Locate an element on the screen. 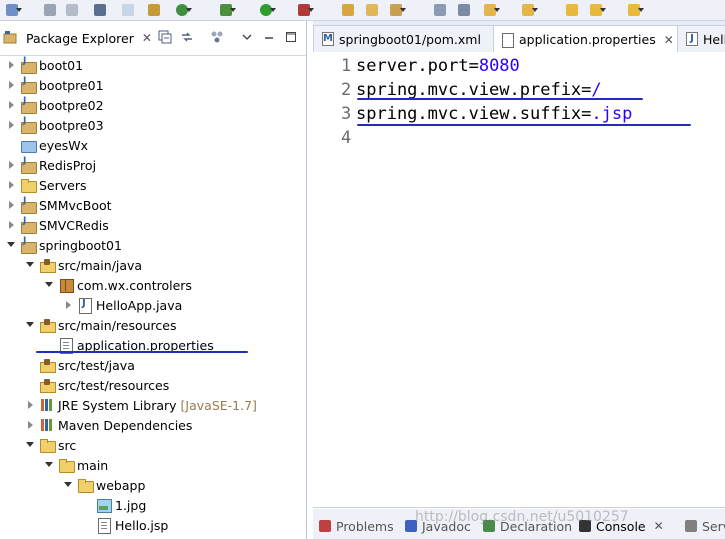 Image resolution: width=725 pixels, height=539 pixels. tree-item: main is located at coordinates (76, 465).